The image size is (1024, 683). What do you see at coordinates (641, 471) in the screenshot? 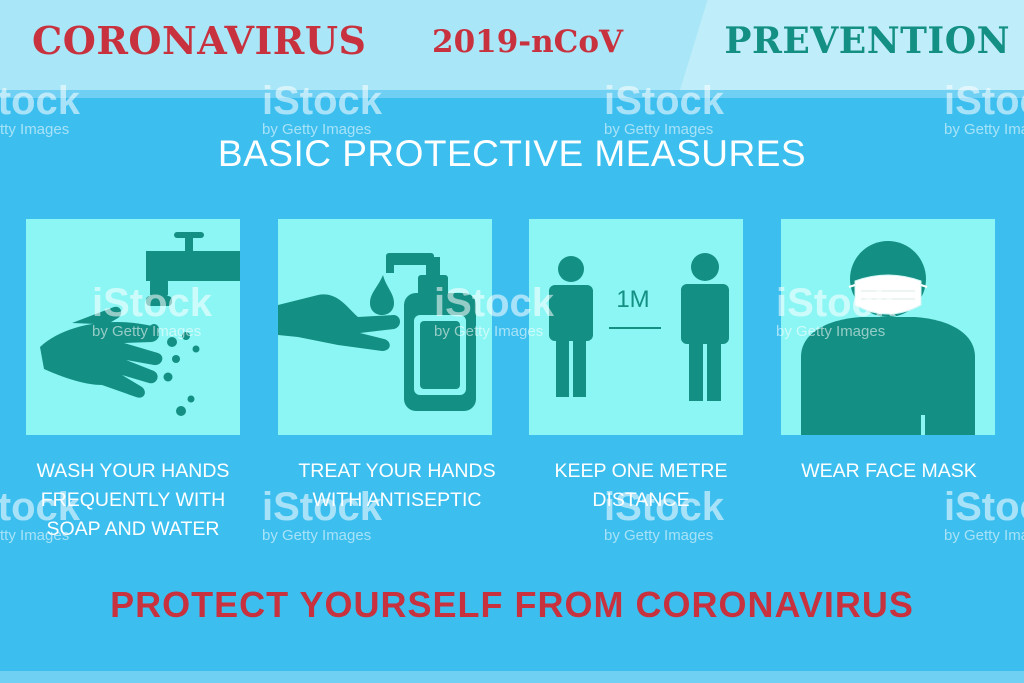
I see `caption-line: KEEP ONE METRE` at bounding box center [641, 471].